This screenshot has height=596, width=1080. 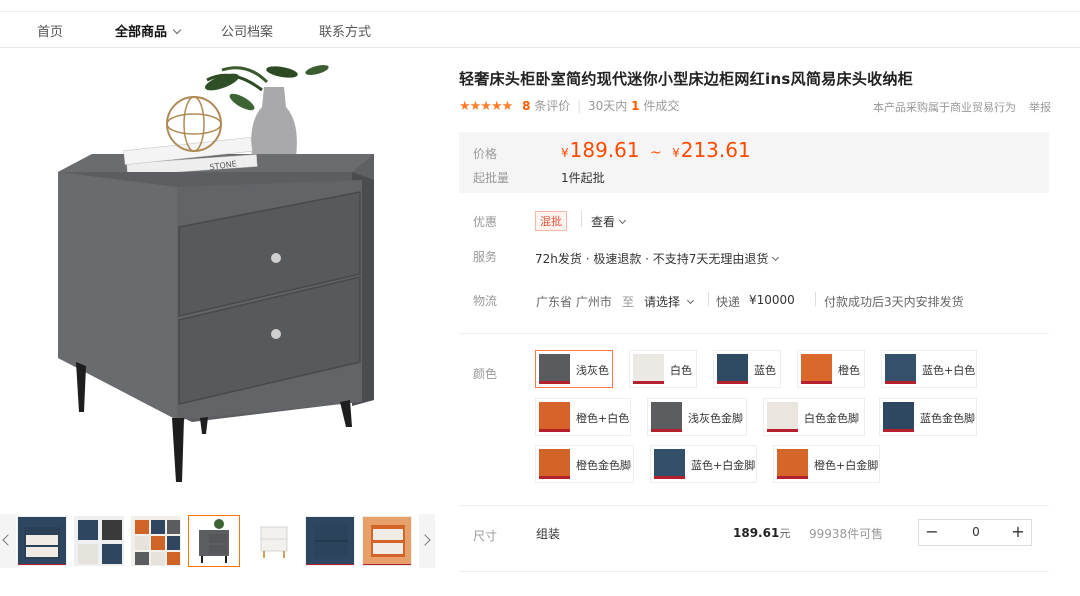 I want to click on color-option-label: 蓝色金色脚, so click(x=947, y=418).